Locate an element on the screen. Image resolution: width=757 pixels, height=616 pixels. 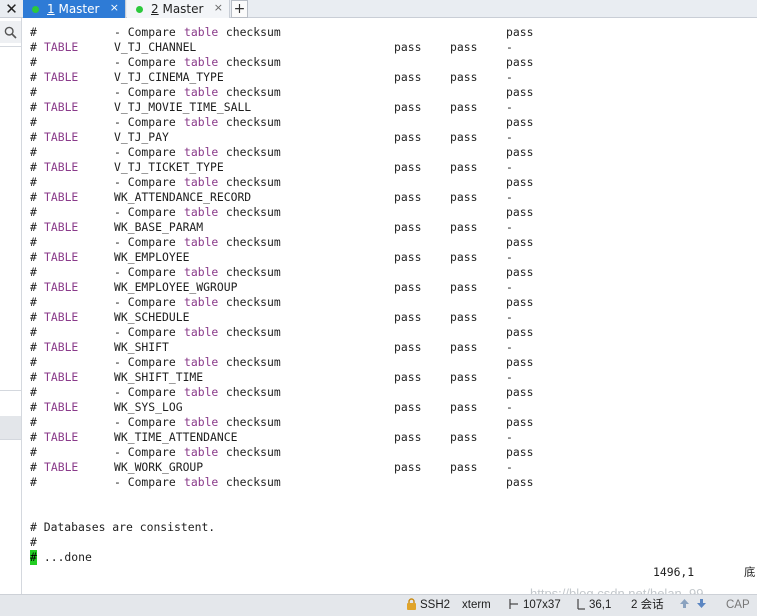
terminal-line: # ...done is located at coordinates (61, 557).